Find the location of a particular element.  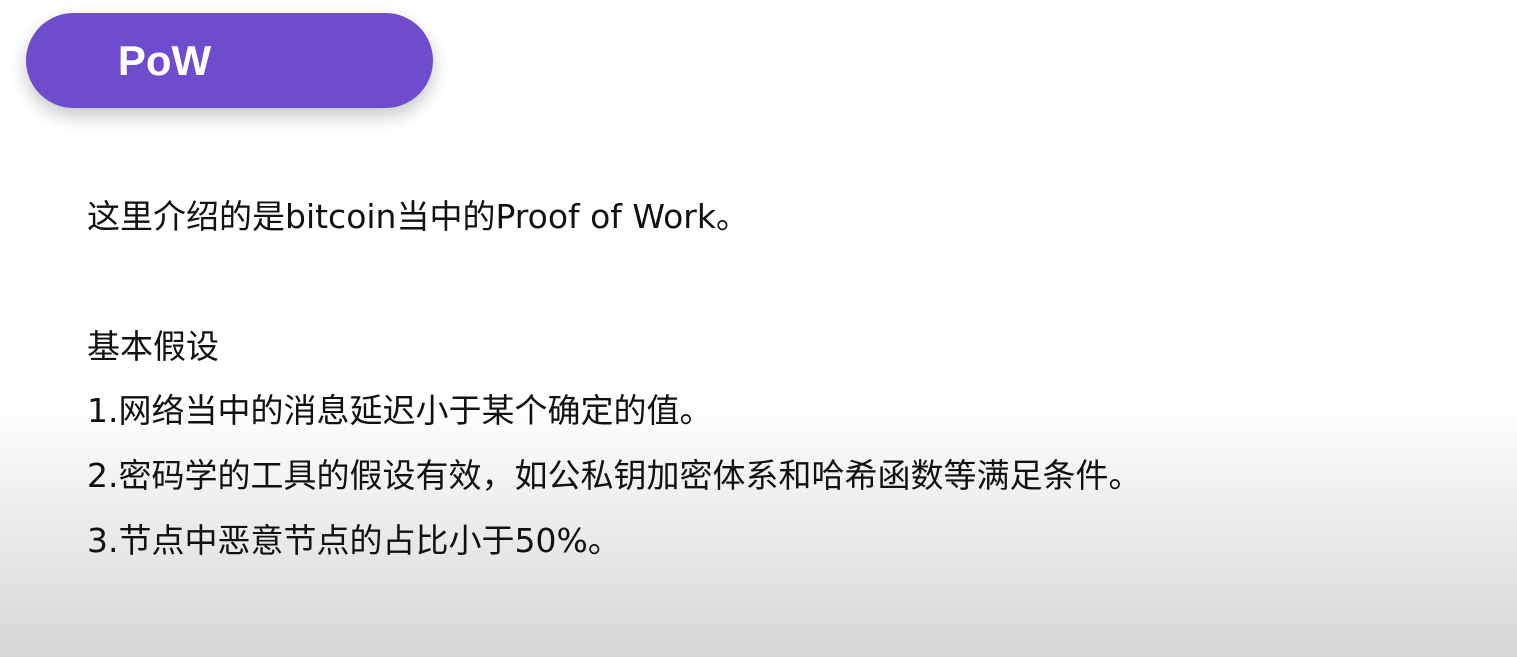

assumptions-heading: 基本假设 is located at coordinates (153, 346).